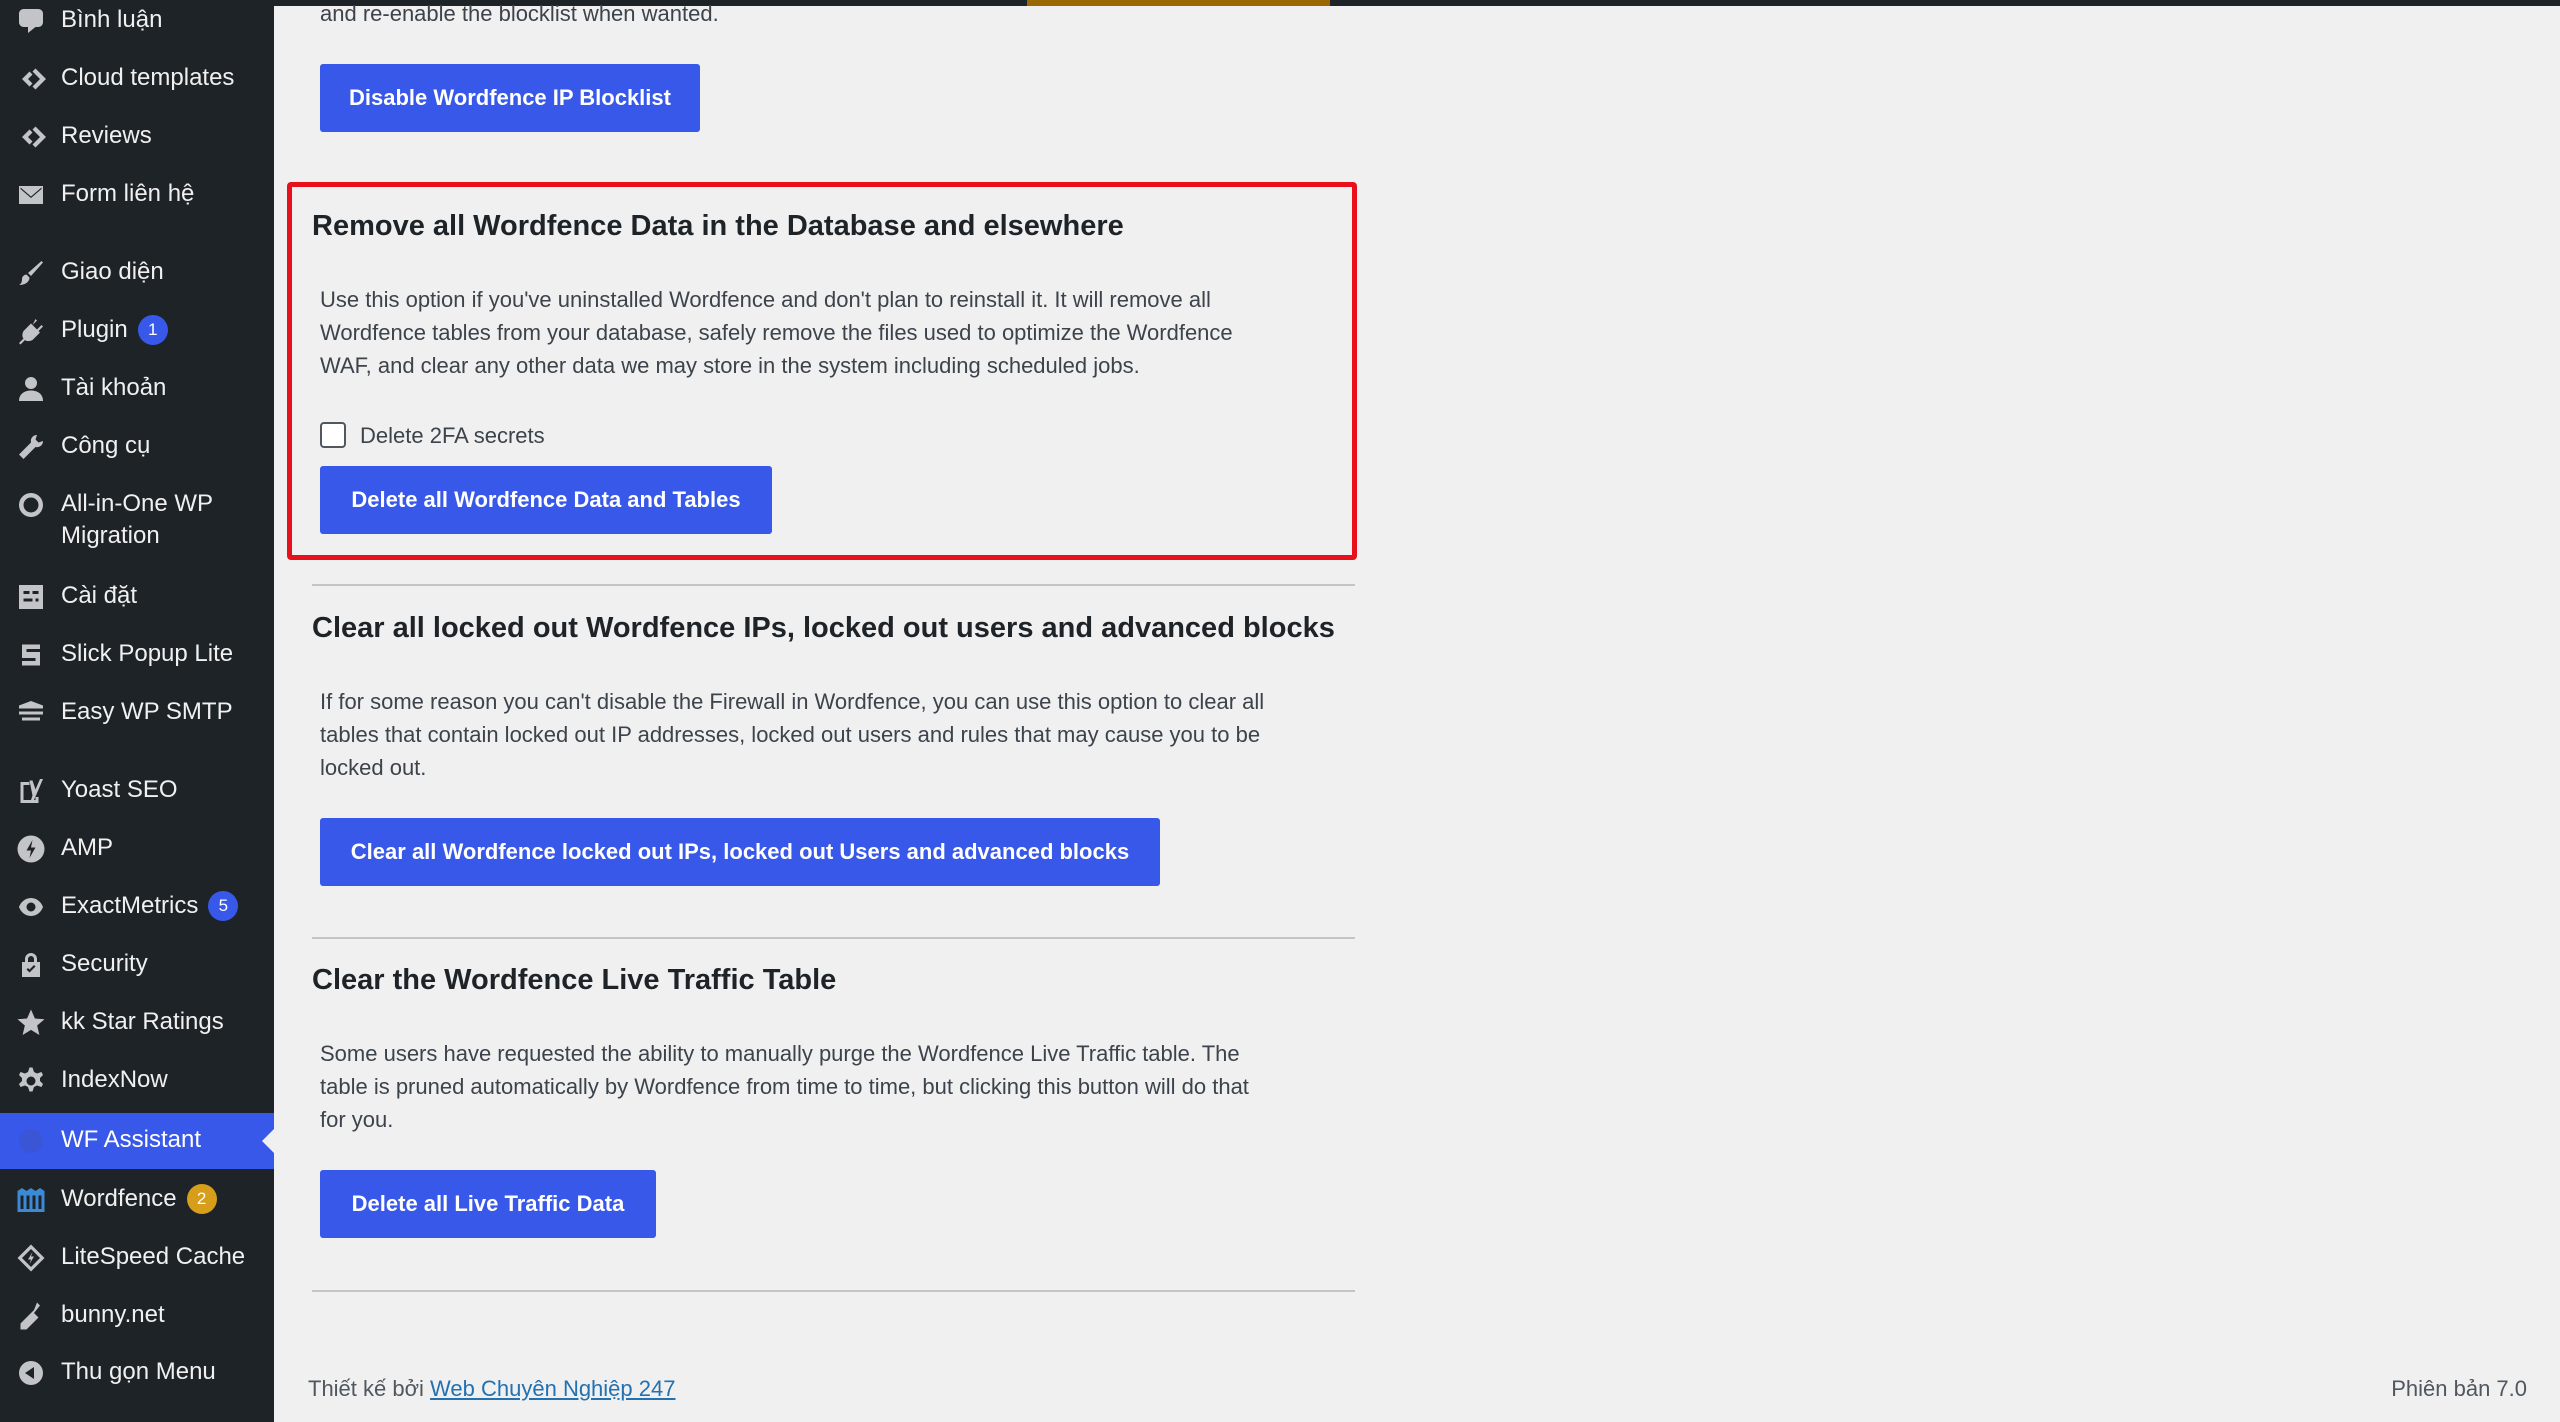 The image size is (2560, 1422). What do you see at coordinates (2459, 1388) in the screenshot?
I see `footer-version: Phiên bản 7.0` at bounding box center [2459, 1388].